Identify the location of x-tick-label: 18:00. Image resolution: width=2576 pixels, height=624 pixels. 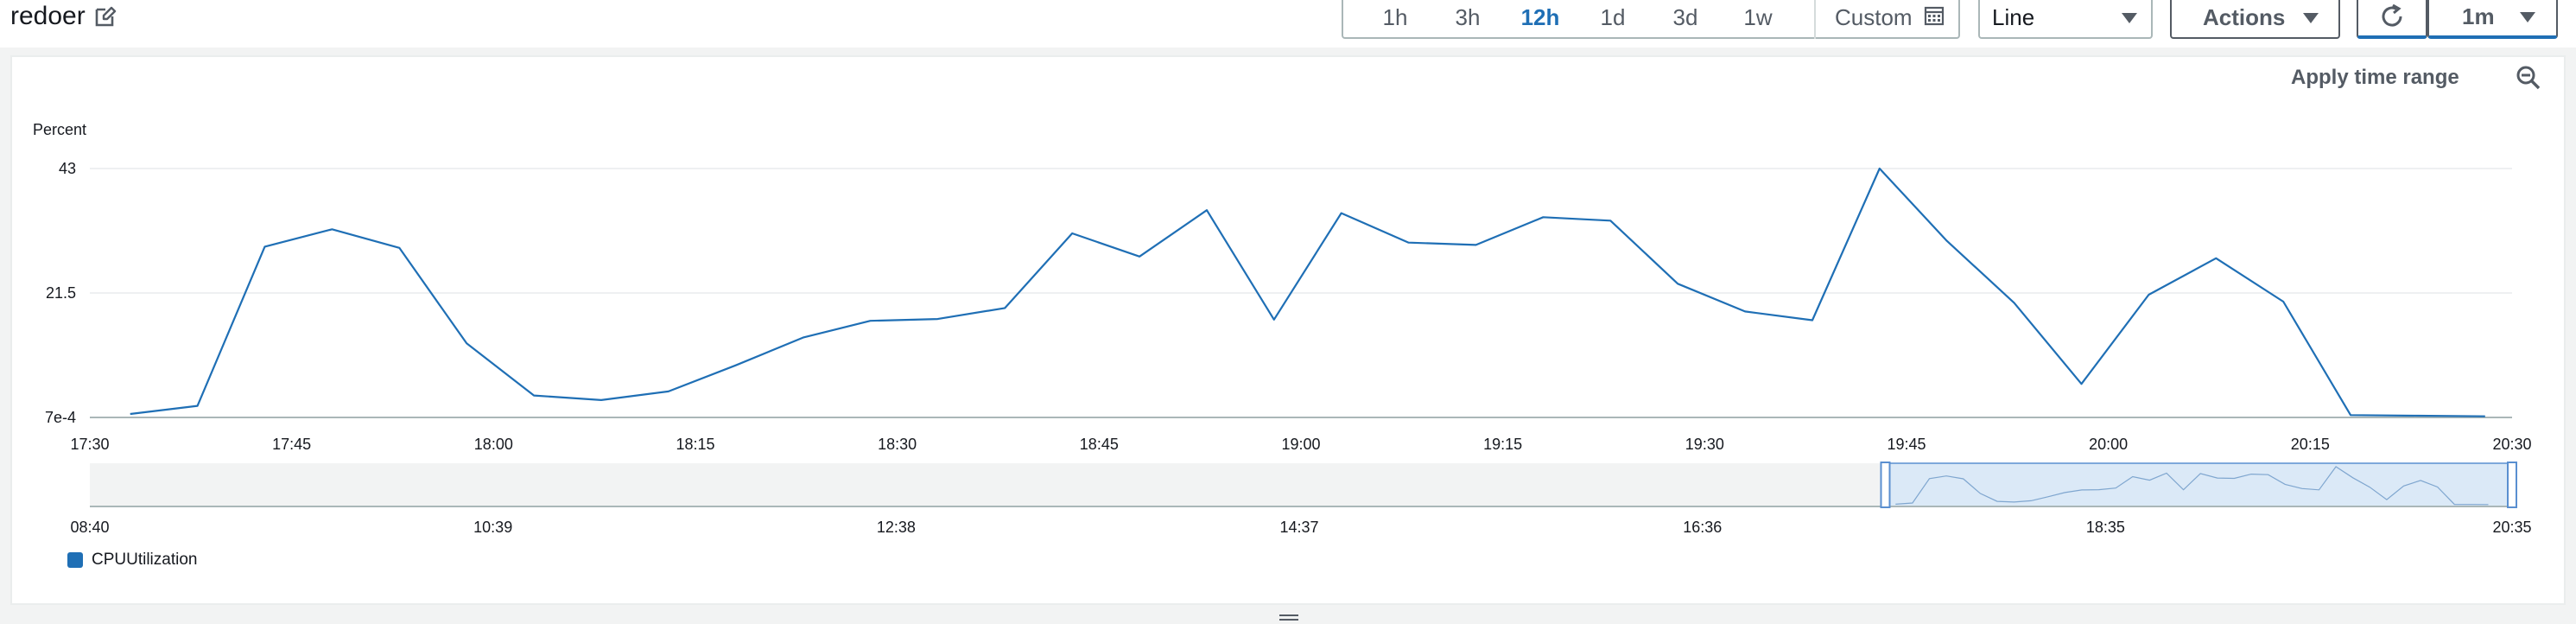
(493, 444).